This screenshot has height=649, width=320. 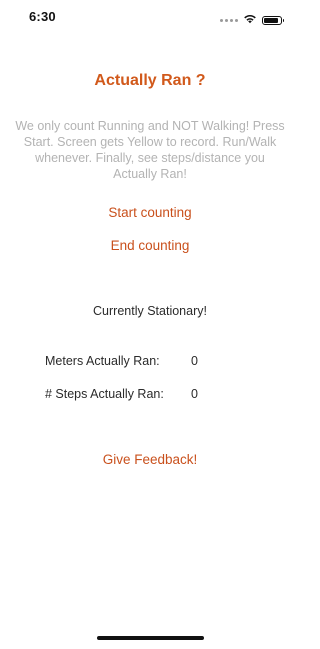 What do you see at coordinates (273, 20) in the screenshot?
I see `battery-icon` at bounding box center [273, 20].